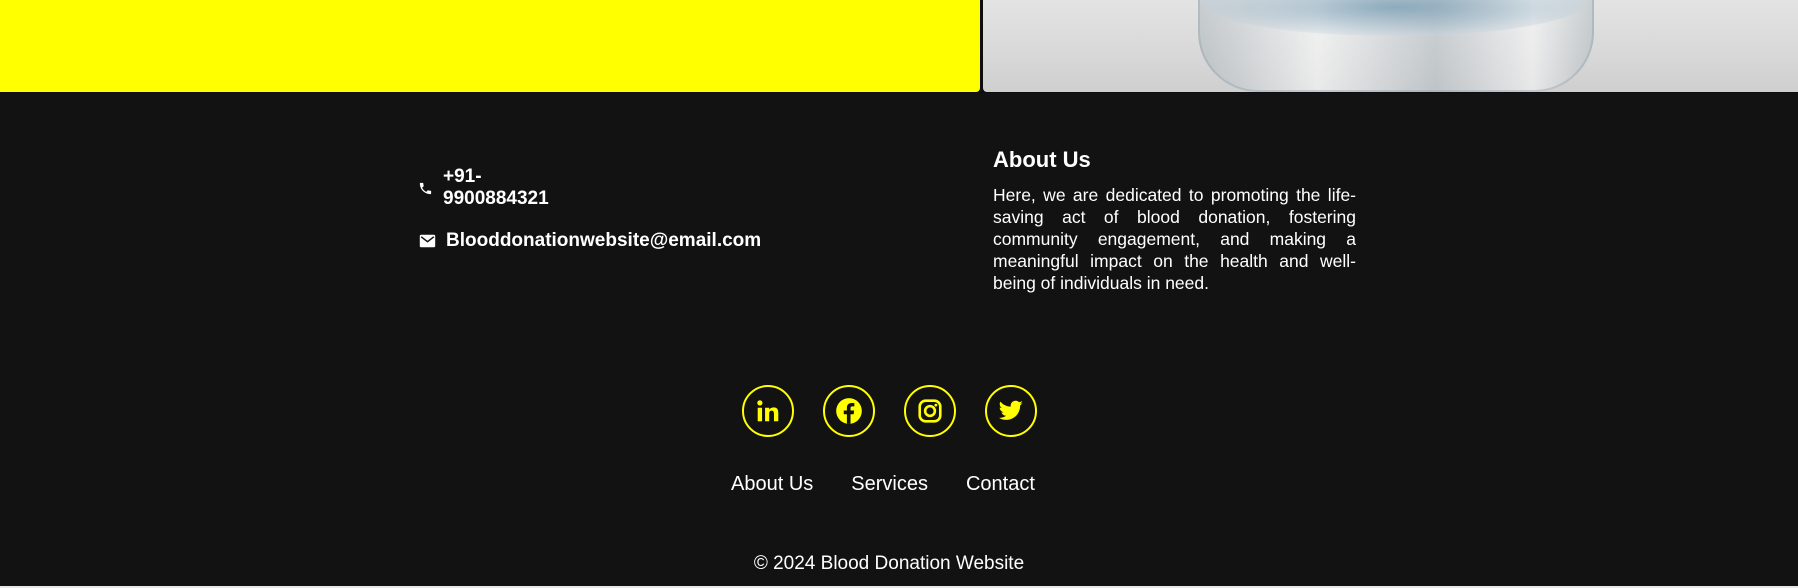 Image resolution: width=1798 pixels, height=588 pixels. I want to click on about-title: About Us, so click(1042, 159).